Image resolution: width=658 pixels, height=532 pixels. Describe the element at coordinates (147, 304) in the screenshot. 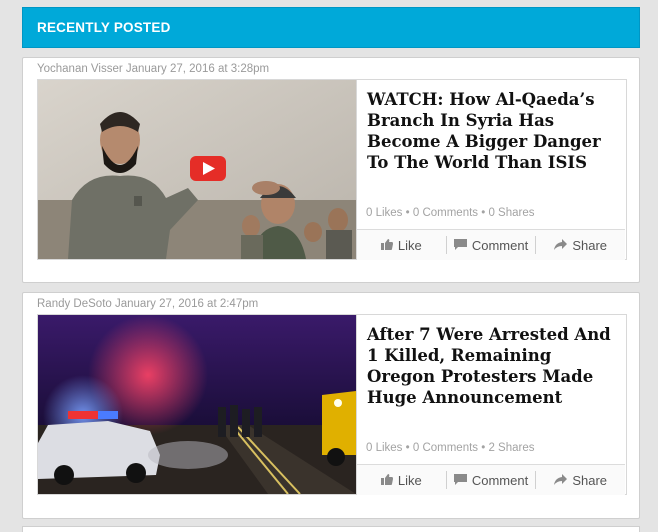

I see `post-byline: Randy DeSoto January 27, 2016 at 2:47pm` at that location.